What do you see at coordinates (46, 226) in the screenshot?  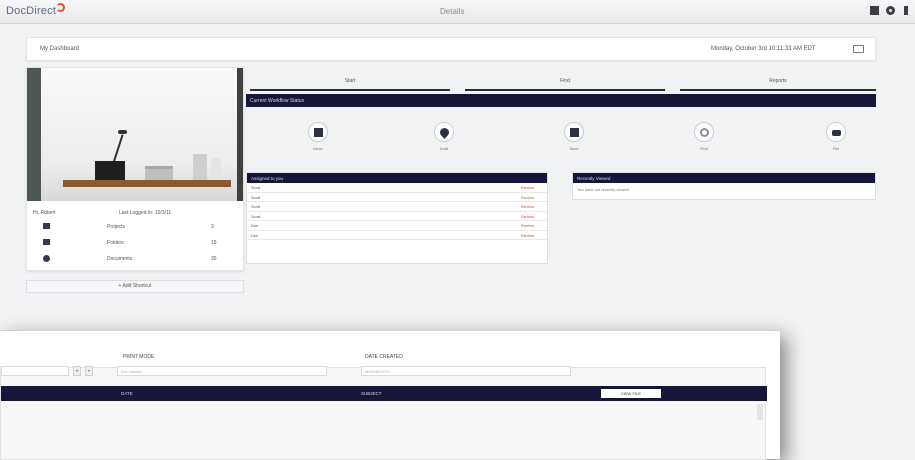 I see `briefcase-icon` at bounding box center [46, 226].